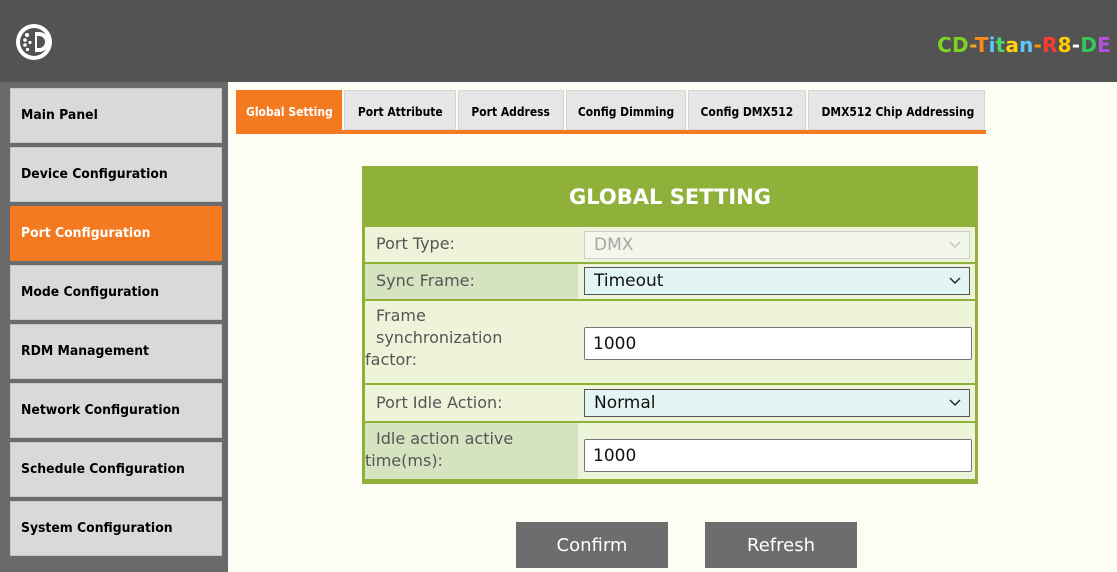 The height and width of the screenshot is (572, 1117). I want to click on tab-port-address: Port Address, so click(511, 110).